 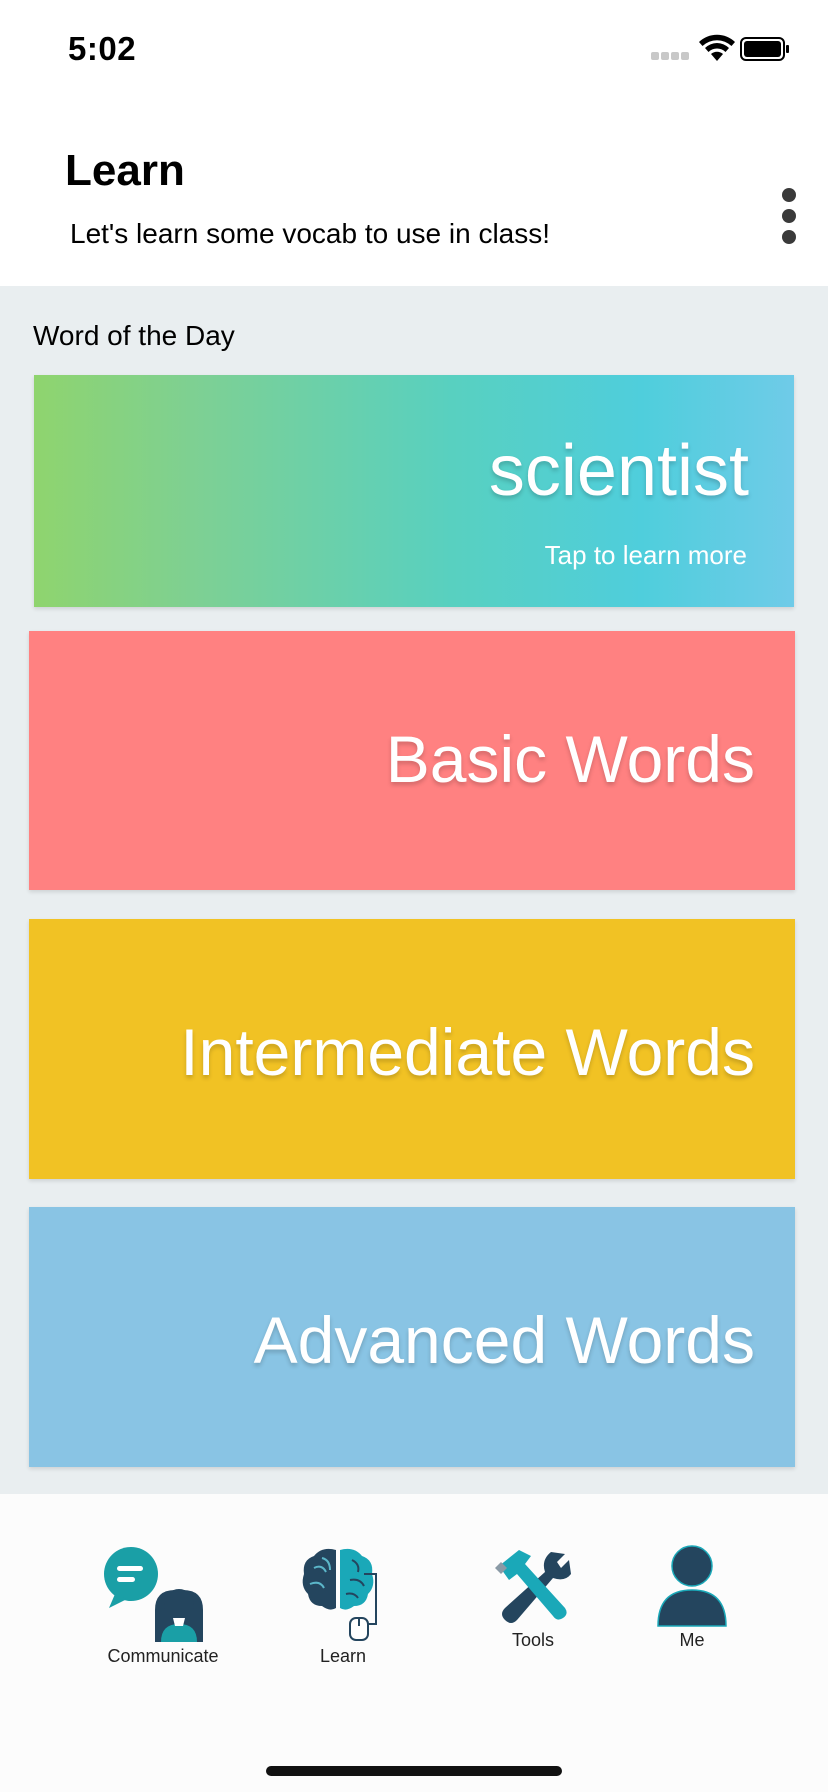 I want to click on tab-communicate: Communicate, so click(x=163, y=1605).